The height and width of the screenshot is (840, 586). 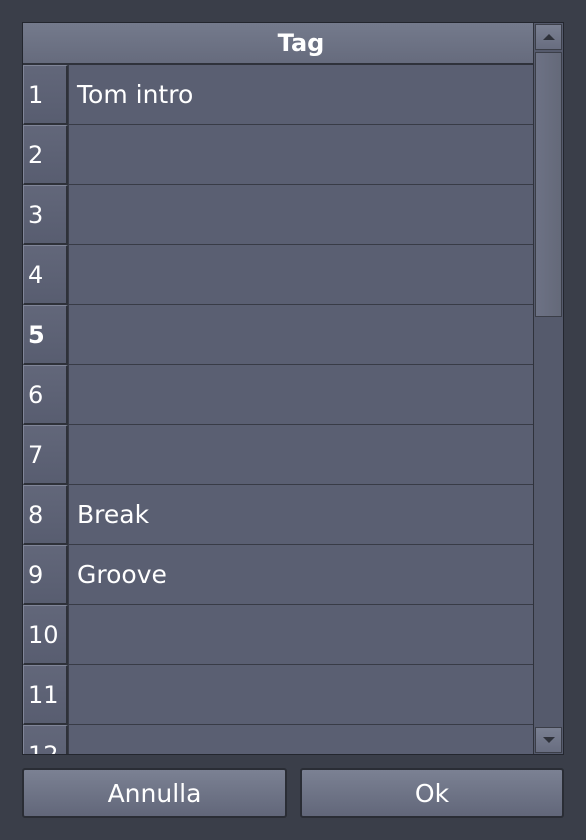 I want to click on scroll-thumb, so click(x=548, y=184).